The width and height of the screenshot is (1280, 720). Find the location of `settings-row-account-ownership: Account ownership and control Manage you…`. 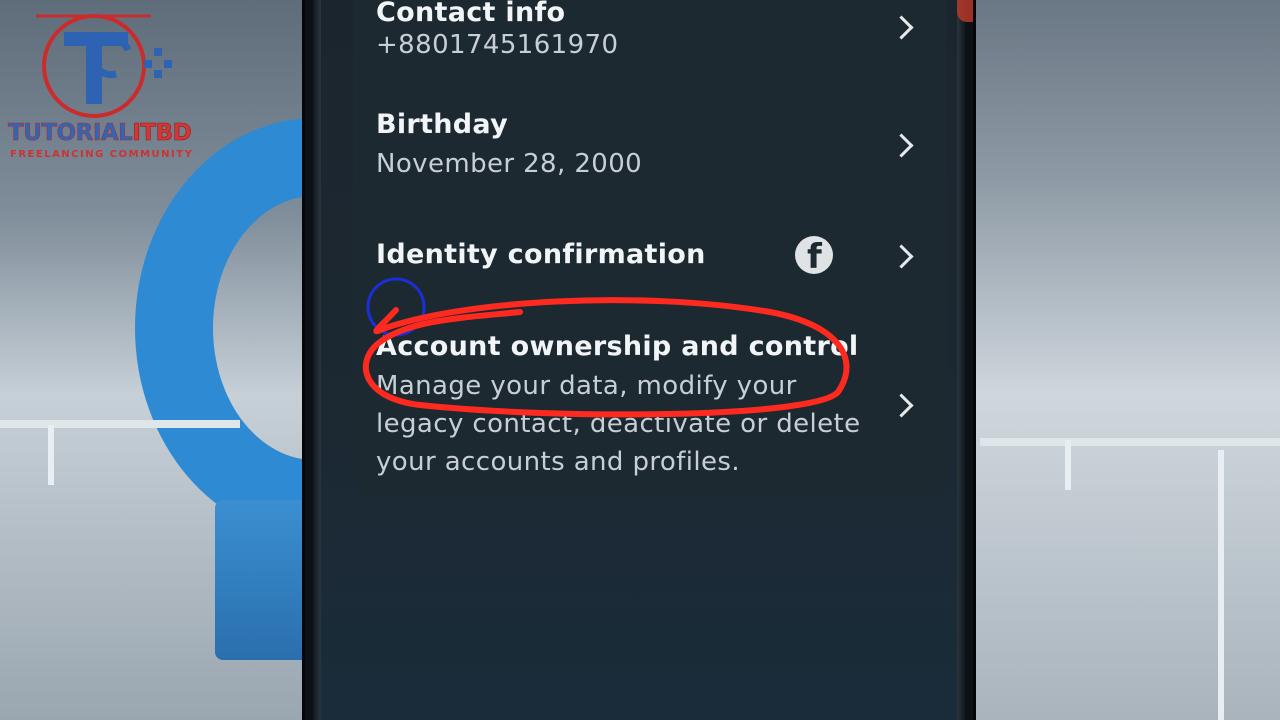

settings-row-account-ownership: Account ownership and control Manage you… is located at coordinates (650, 405).